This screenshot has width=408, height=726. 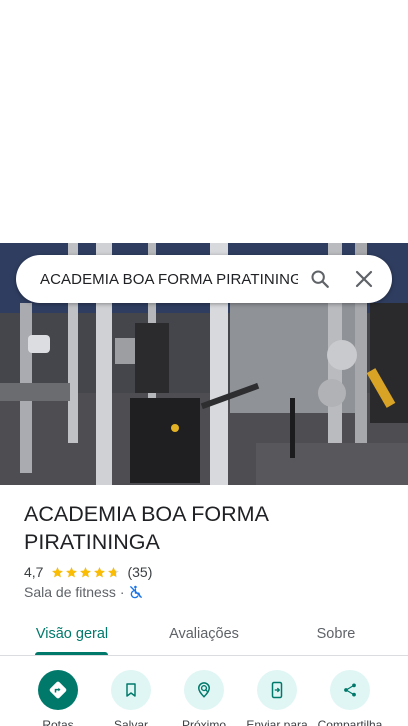 What do you see at coordinates (139, 572) in the screenshot?
I see `review-count: (35)` at bounding box center [139, 572].